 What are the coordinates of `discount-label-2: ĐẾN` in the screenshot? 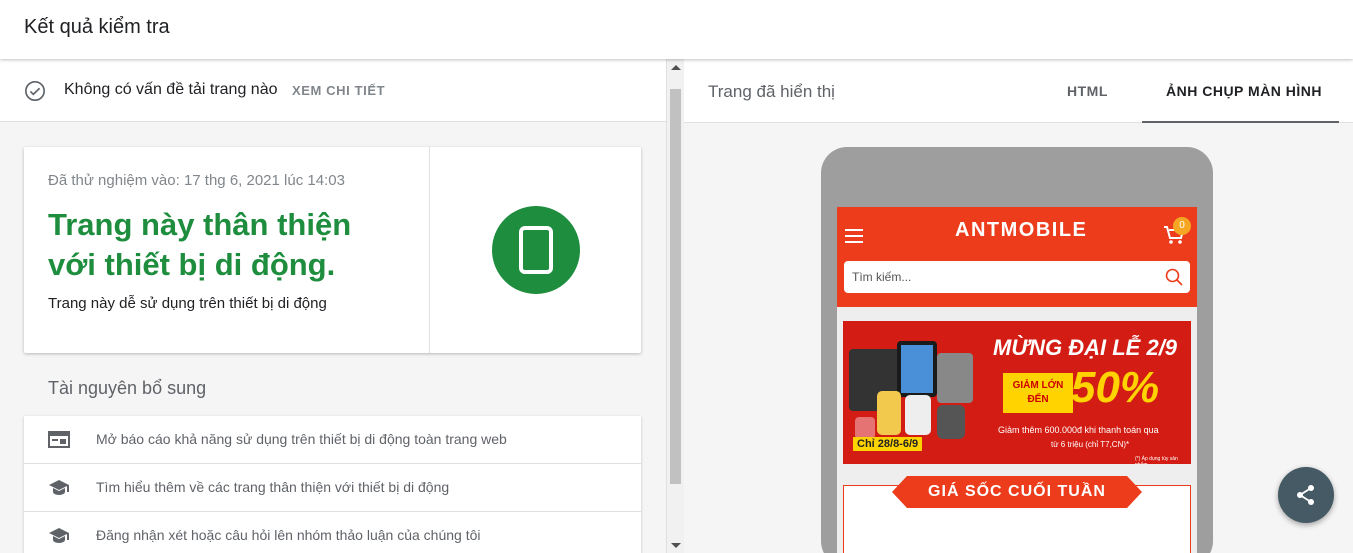 It's located at (1038, 399).